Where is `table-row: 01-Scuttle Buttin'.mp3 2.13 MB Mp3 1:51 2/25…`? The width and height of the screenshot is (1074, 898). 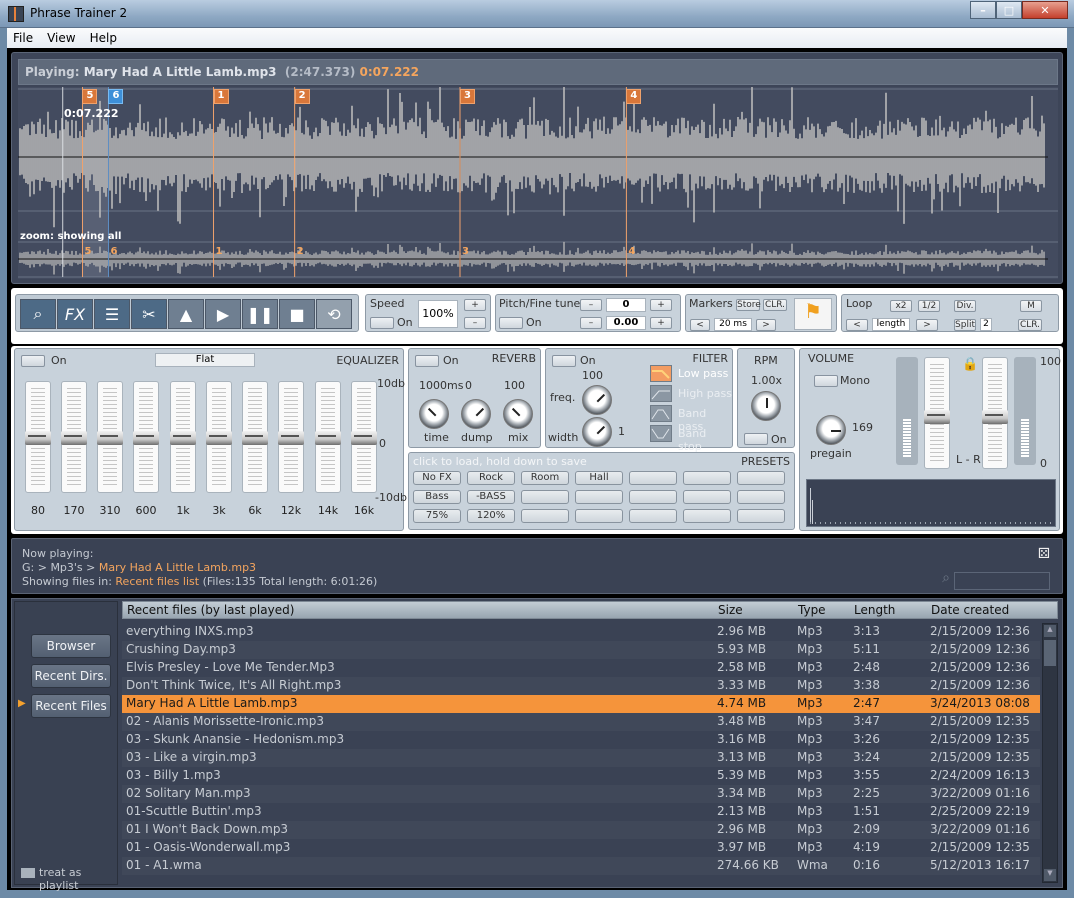
table-row: 01-Scuttle Buttin'.mp3 2.13 MB Mp3 1:51 2/25… is located at coordinates (581, 812).